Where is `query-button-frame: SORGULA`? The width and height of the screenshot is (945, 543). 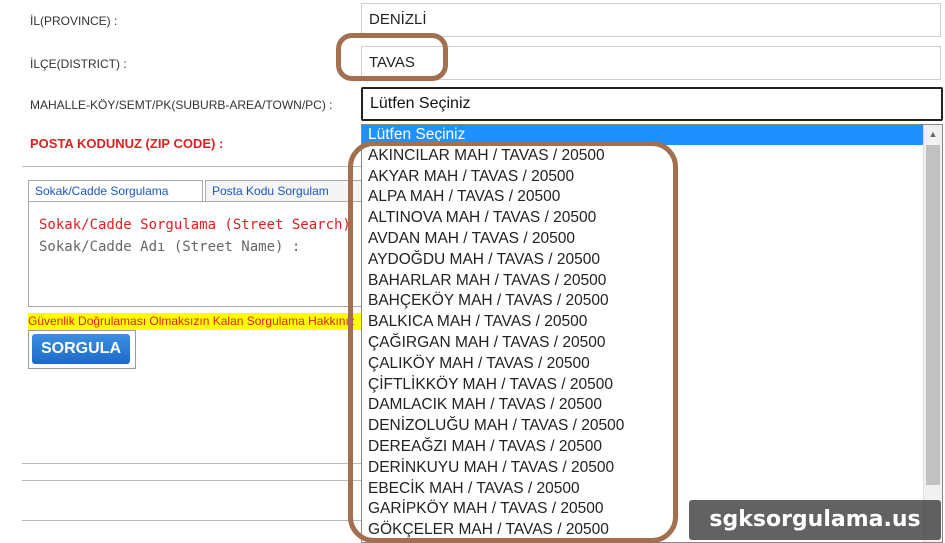
query-button-frame: SORGULA is located at coordinates (82, 349).